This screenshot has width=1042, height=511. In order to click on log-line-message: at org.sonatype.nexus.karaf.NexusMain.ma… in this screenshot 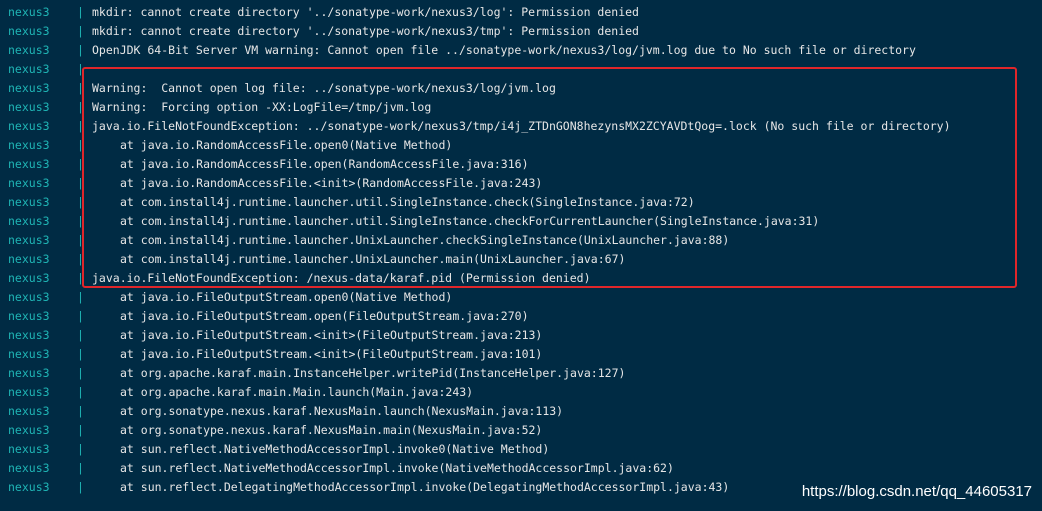, I will do `click(331, 430)`.